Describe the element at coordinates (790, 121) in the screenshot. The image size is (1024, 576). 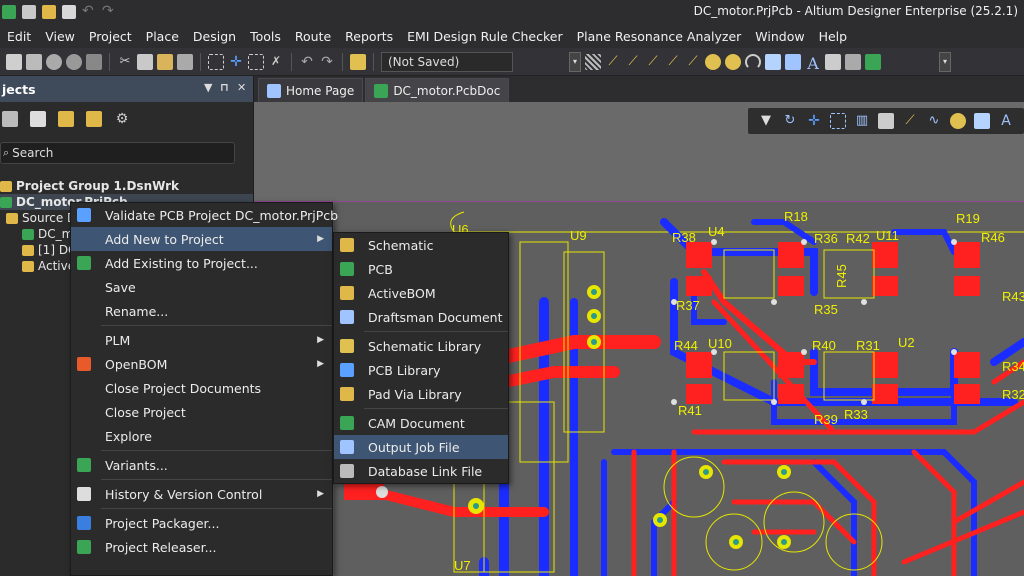
I see `snap-icon: ↻` at that location.